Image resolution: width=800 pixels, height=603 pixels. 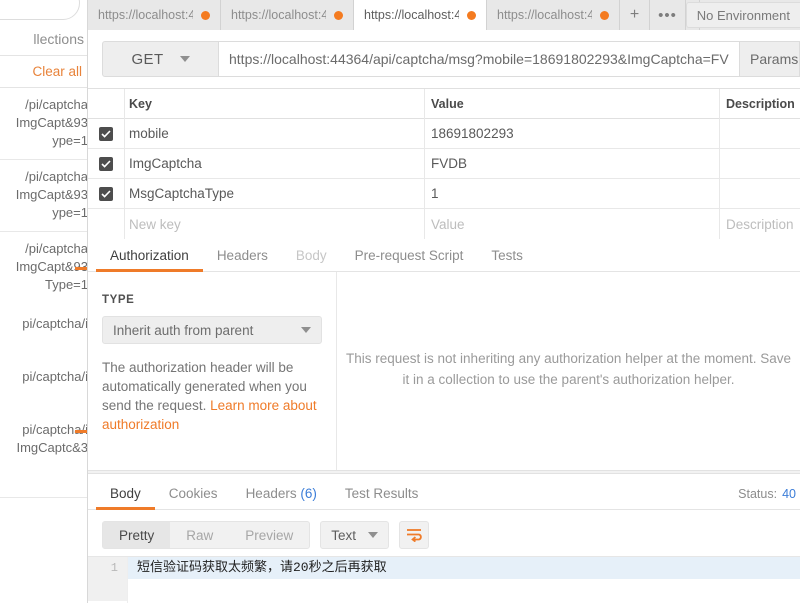 What do you see at coordinates (274, 193) in the screenshot?
I see `row-key-input: MsgCaptchaType` at bounding box center [274, 193].